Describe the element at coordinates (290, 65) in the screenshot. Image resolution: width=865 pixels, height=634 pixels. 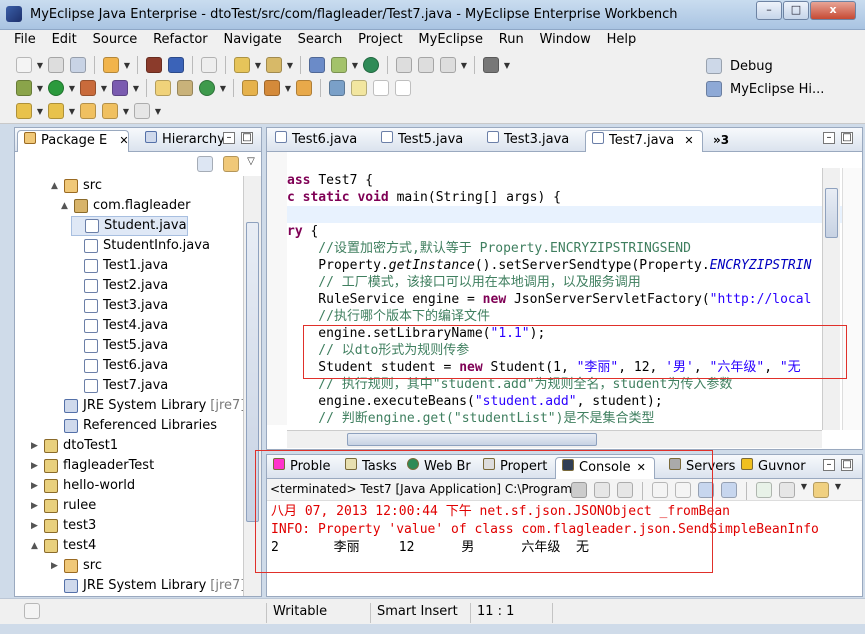
I see `generate-dropdown-icon: ▼` at that location.